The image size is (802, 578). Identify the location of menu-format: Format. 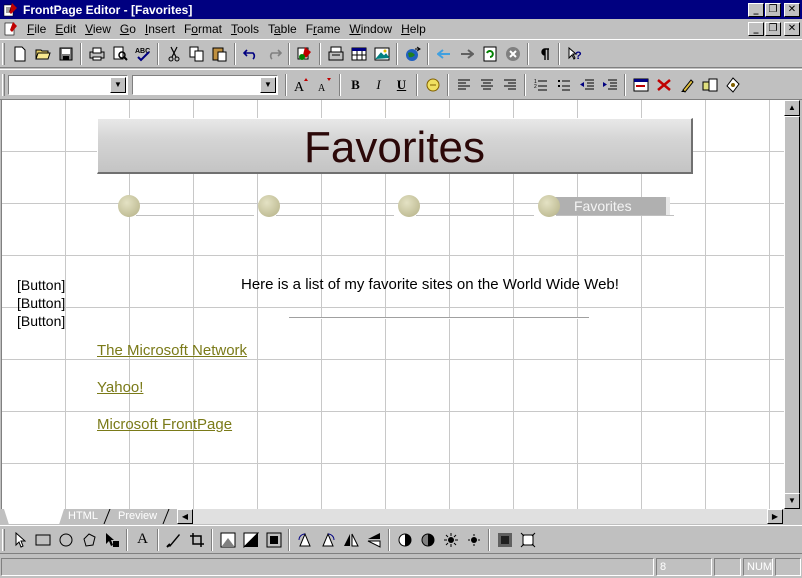
(203, 29).